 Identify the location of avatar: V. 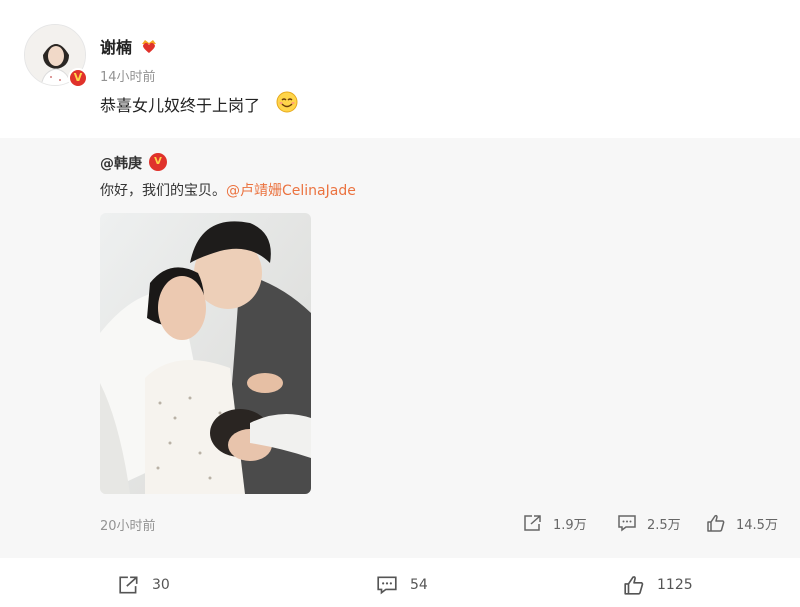
(56, 56).